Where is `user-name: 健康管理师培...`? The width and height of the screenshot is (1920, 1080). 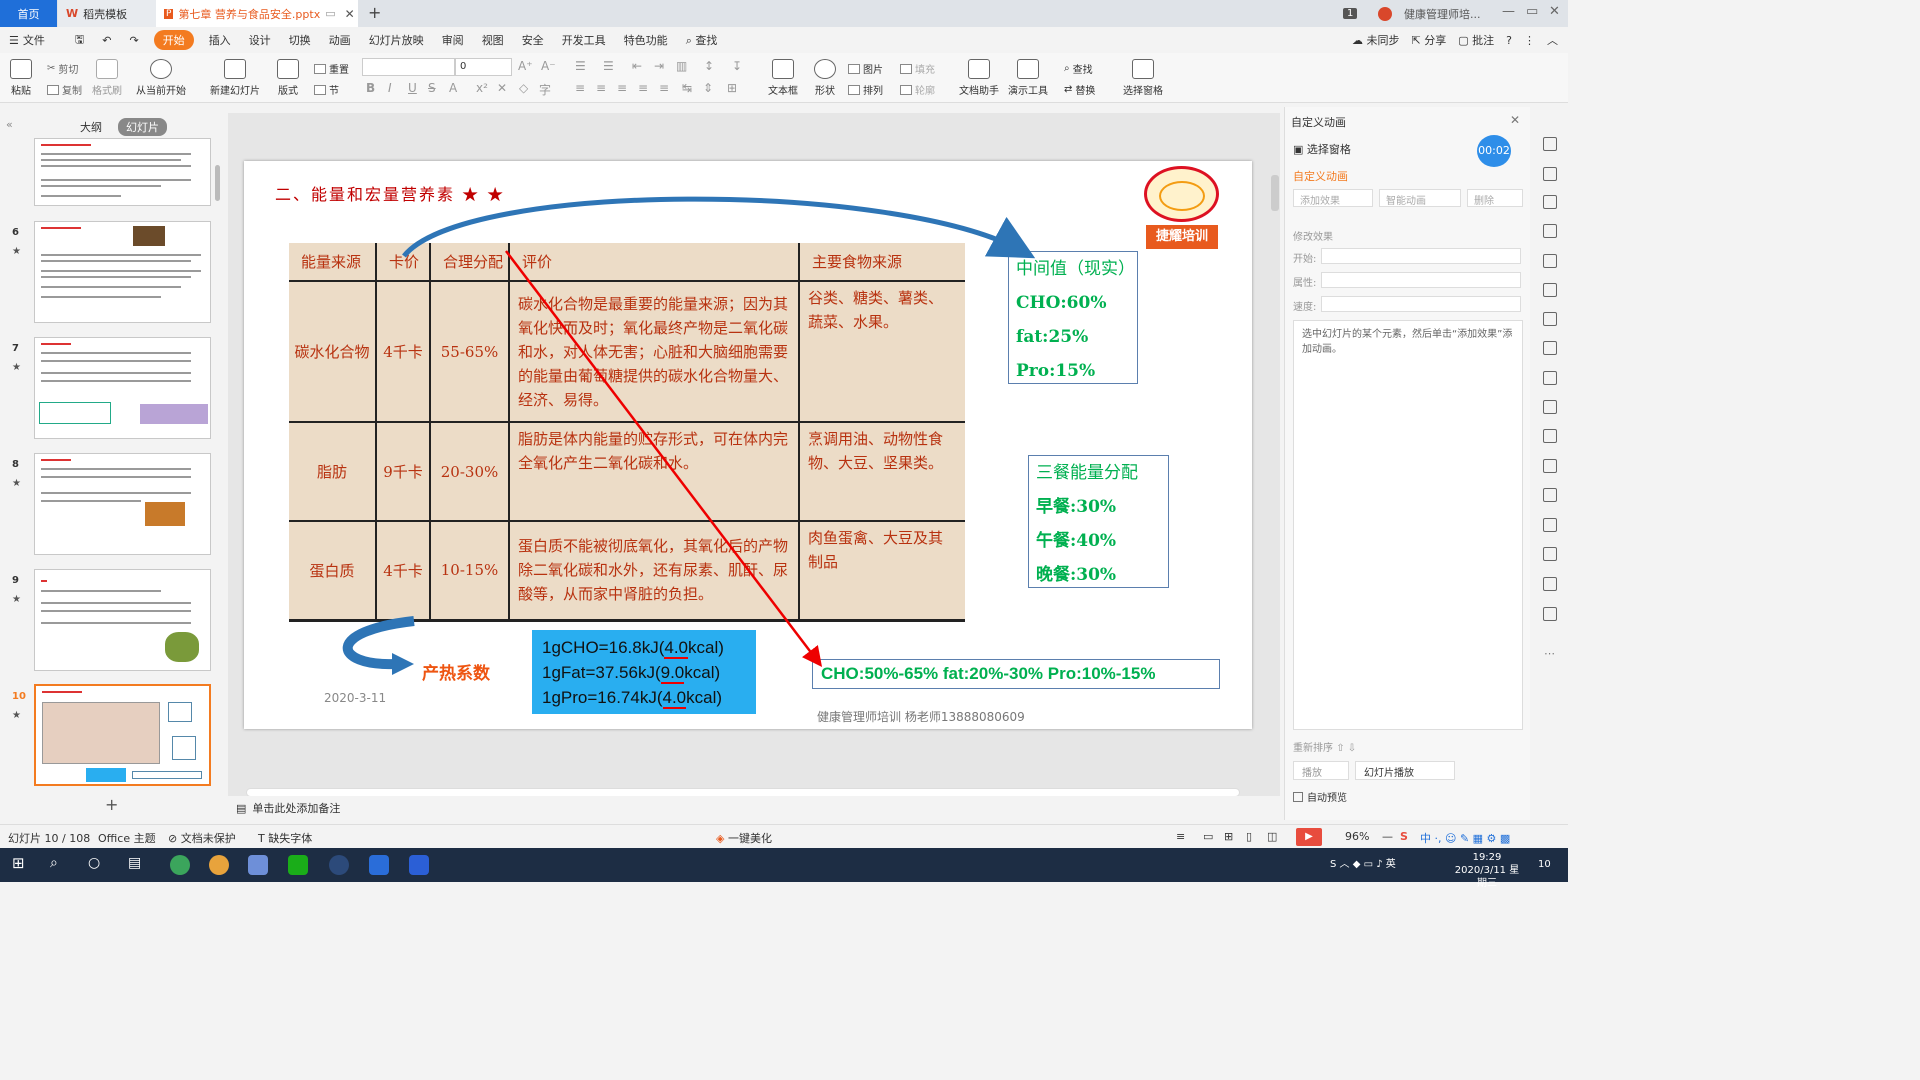
user-name: 健康管理师培... is located at coordinates (1442, 14).